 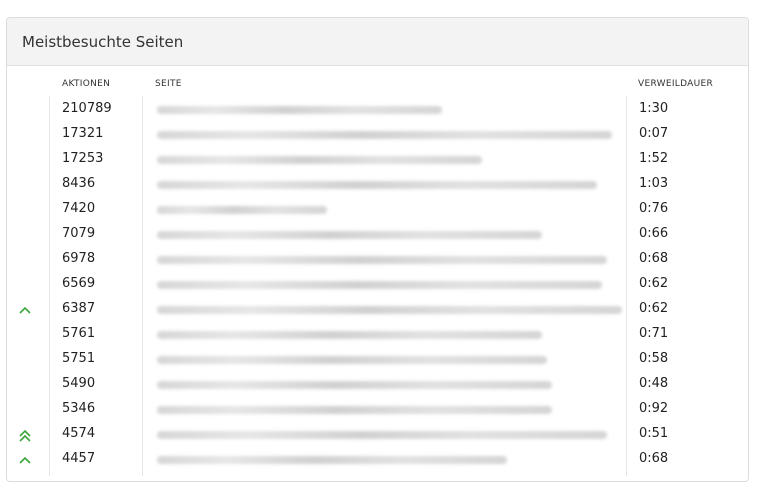 I want to click on table-row: 17321 0:07, so click(x=377, y=134).